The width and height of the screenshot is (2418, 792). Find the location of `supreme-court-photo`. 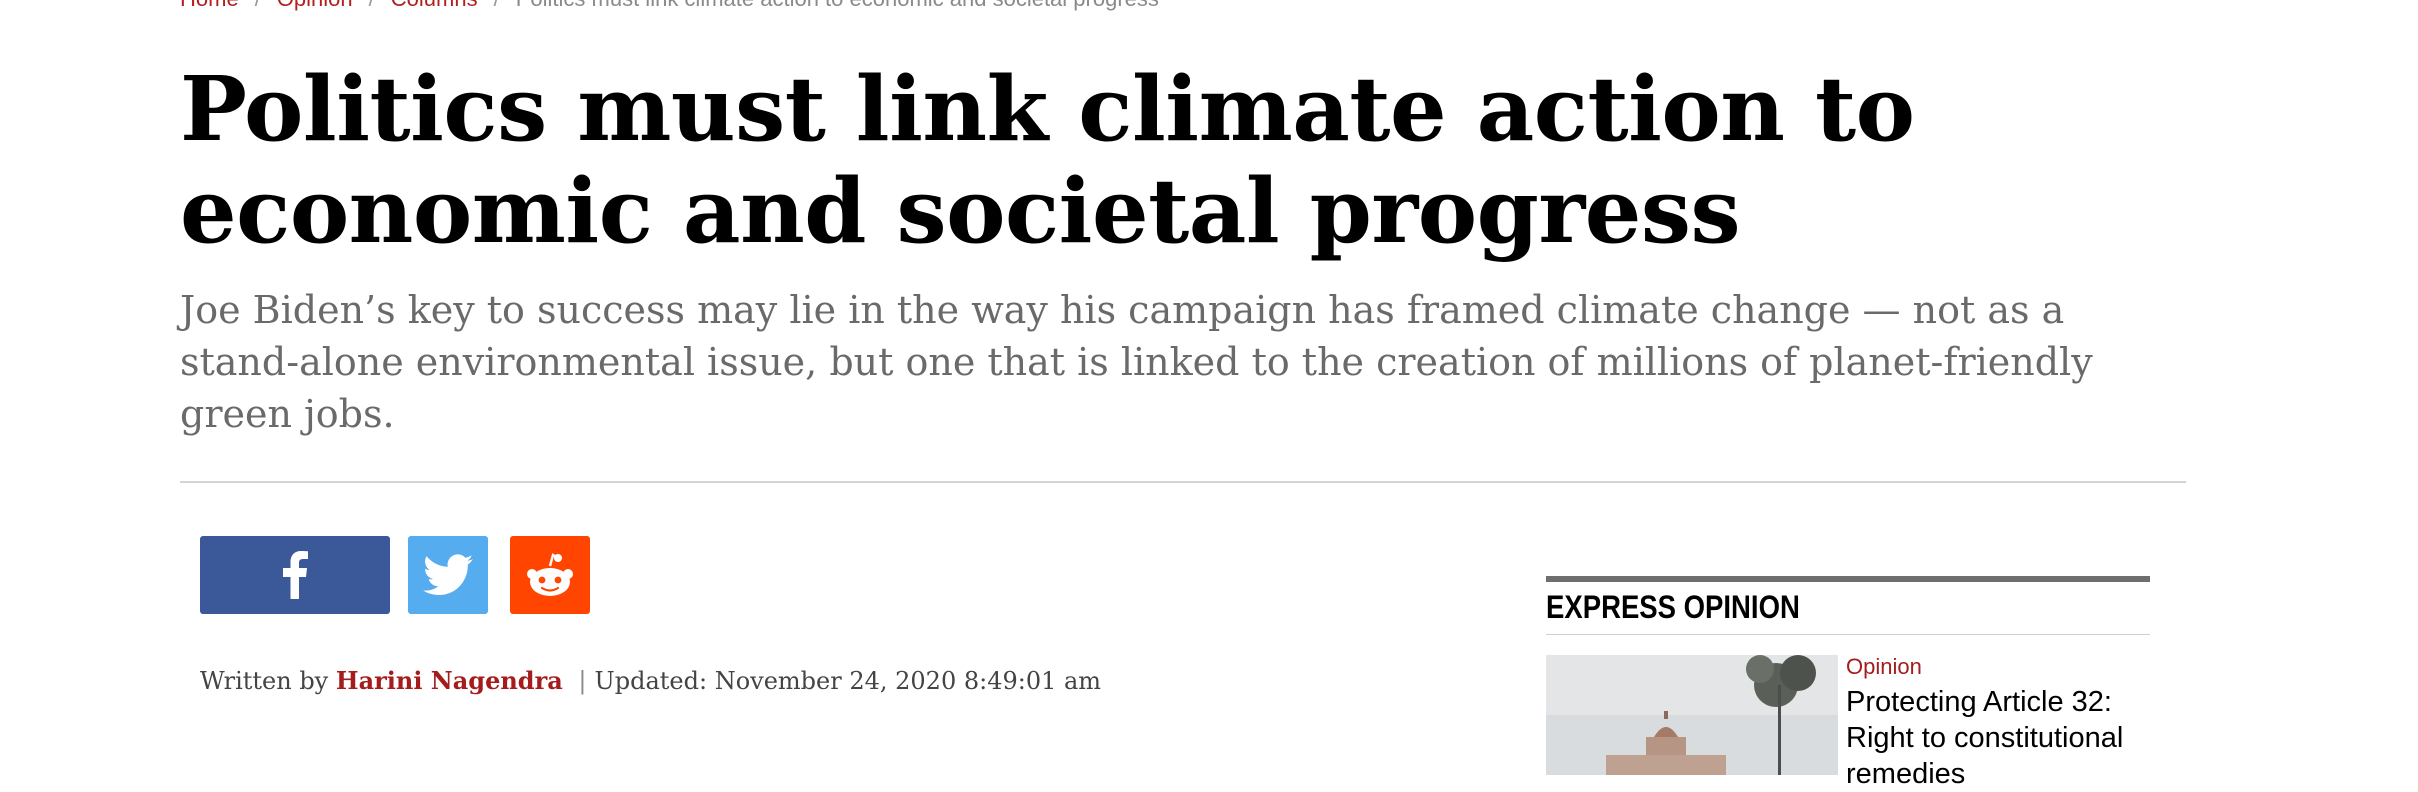

supreme-court-photo is located at coordinates (1692, 715).